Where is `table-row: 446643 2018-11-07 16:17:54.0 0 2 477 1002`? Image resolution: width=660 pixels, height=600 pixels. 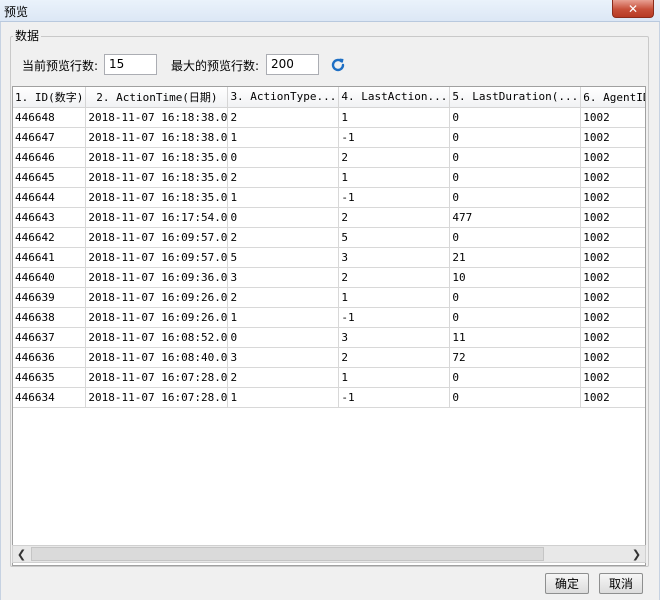 table-row: 446643 2018-11-07 16:17:54.0 0 2 477 1002 is located at coordinates (329, 217).